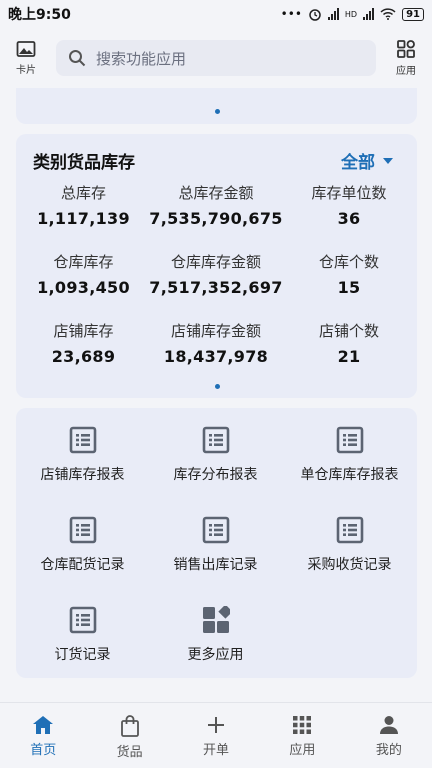 Image resolution: width=432 pixels, height=768 pixels. I want to click on metric-store-count: 店铺个数 21, so click(349, 343).